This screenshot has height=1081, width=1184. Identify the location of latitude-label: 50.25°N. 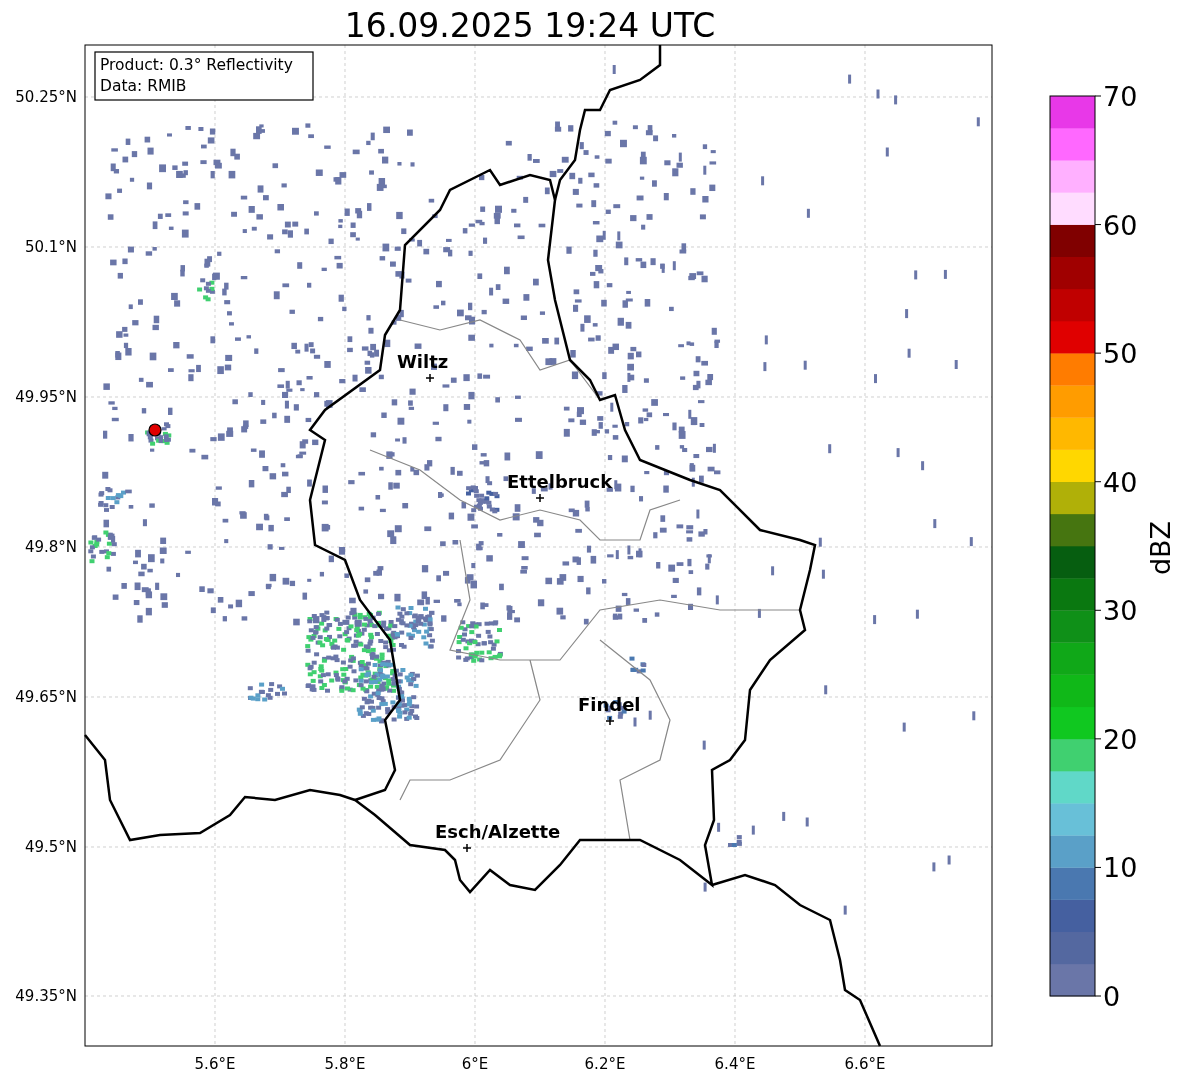
(46, 97).